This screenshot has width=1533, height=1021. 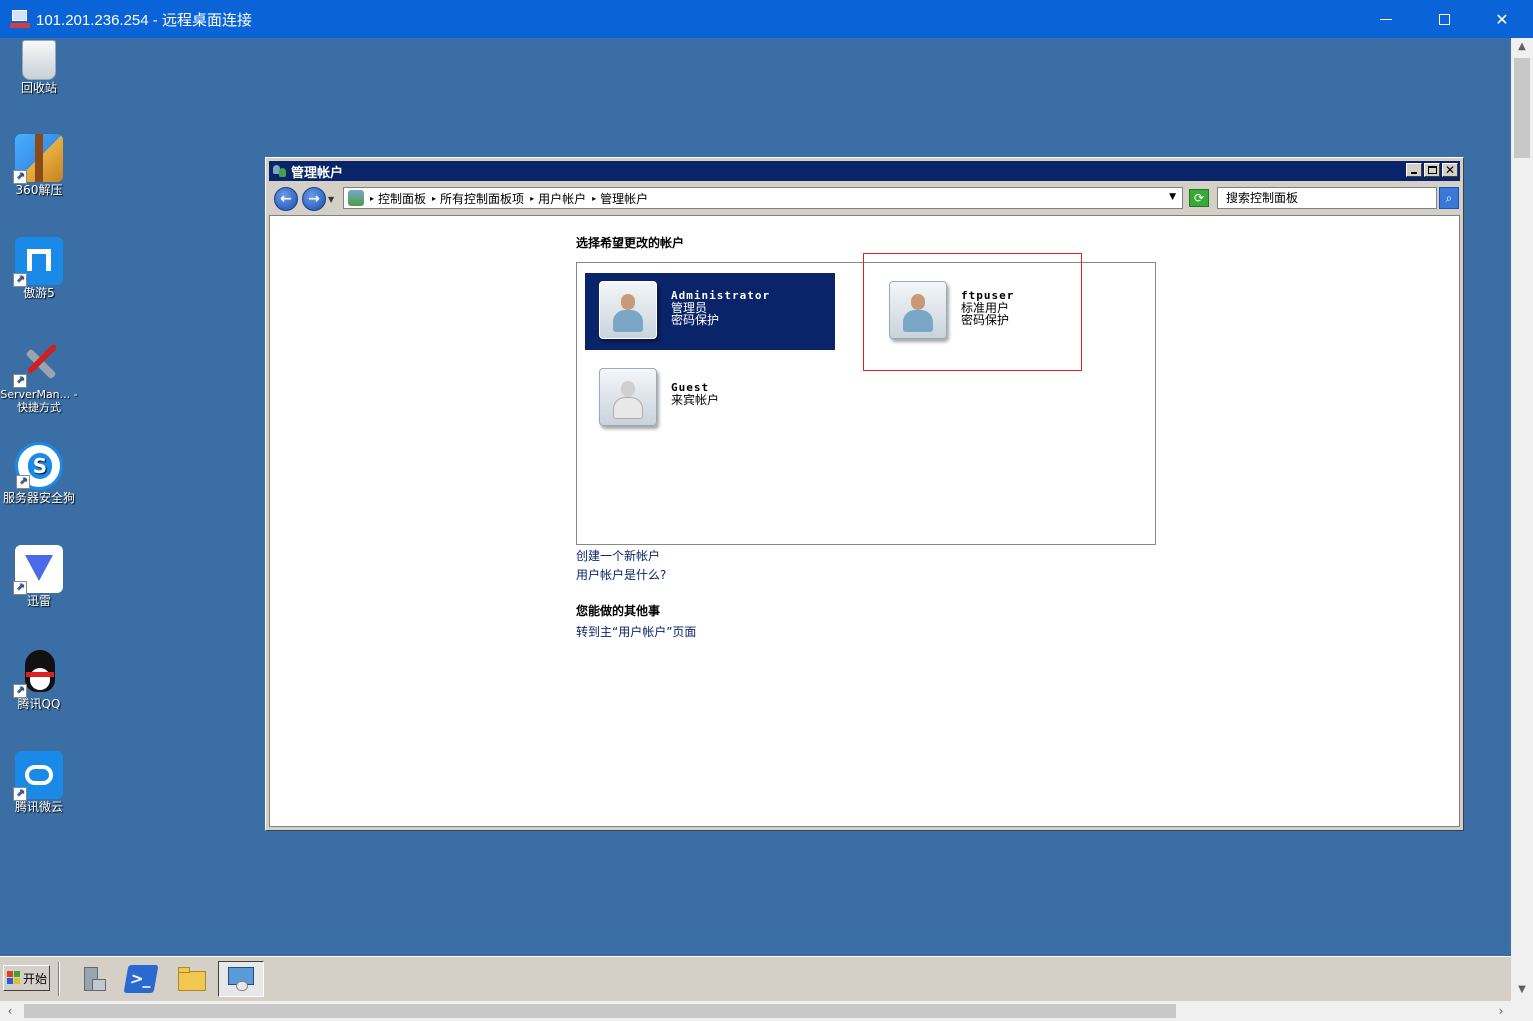 I want to click on window-maximize-button, so click(x=1432, y=170).